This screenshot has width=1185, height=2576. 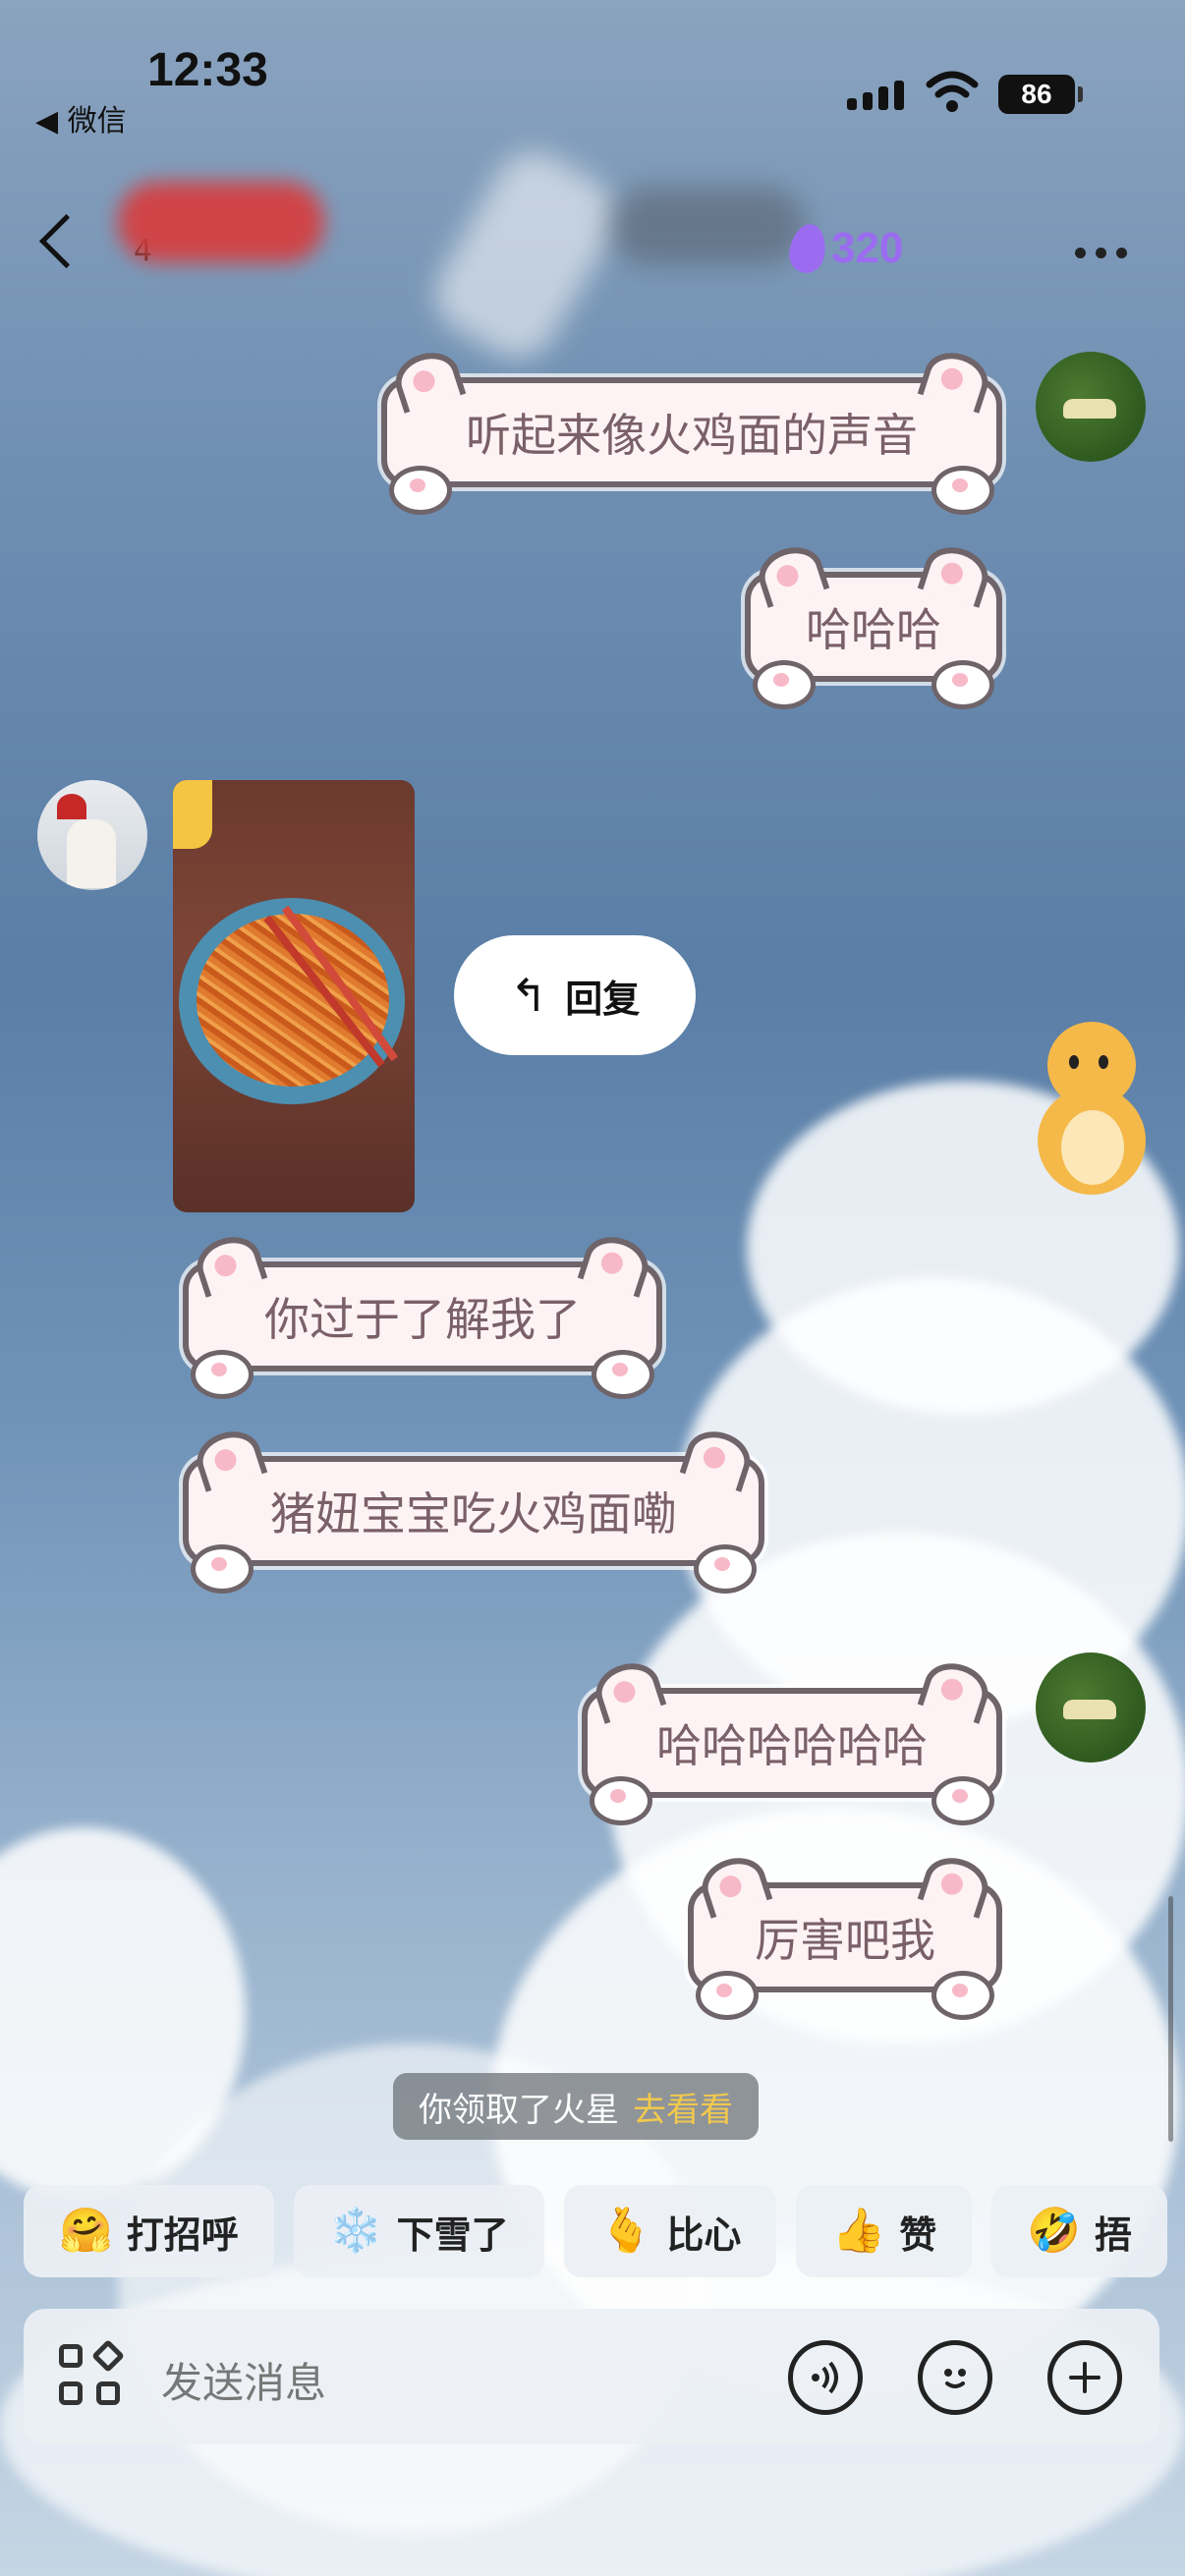 I want to click on fire-streak-badge: 320, so click(x=845, y=248).